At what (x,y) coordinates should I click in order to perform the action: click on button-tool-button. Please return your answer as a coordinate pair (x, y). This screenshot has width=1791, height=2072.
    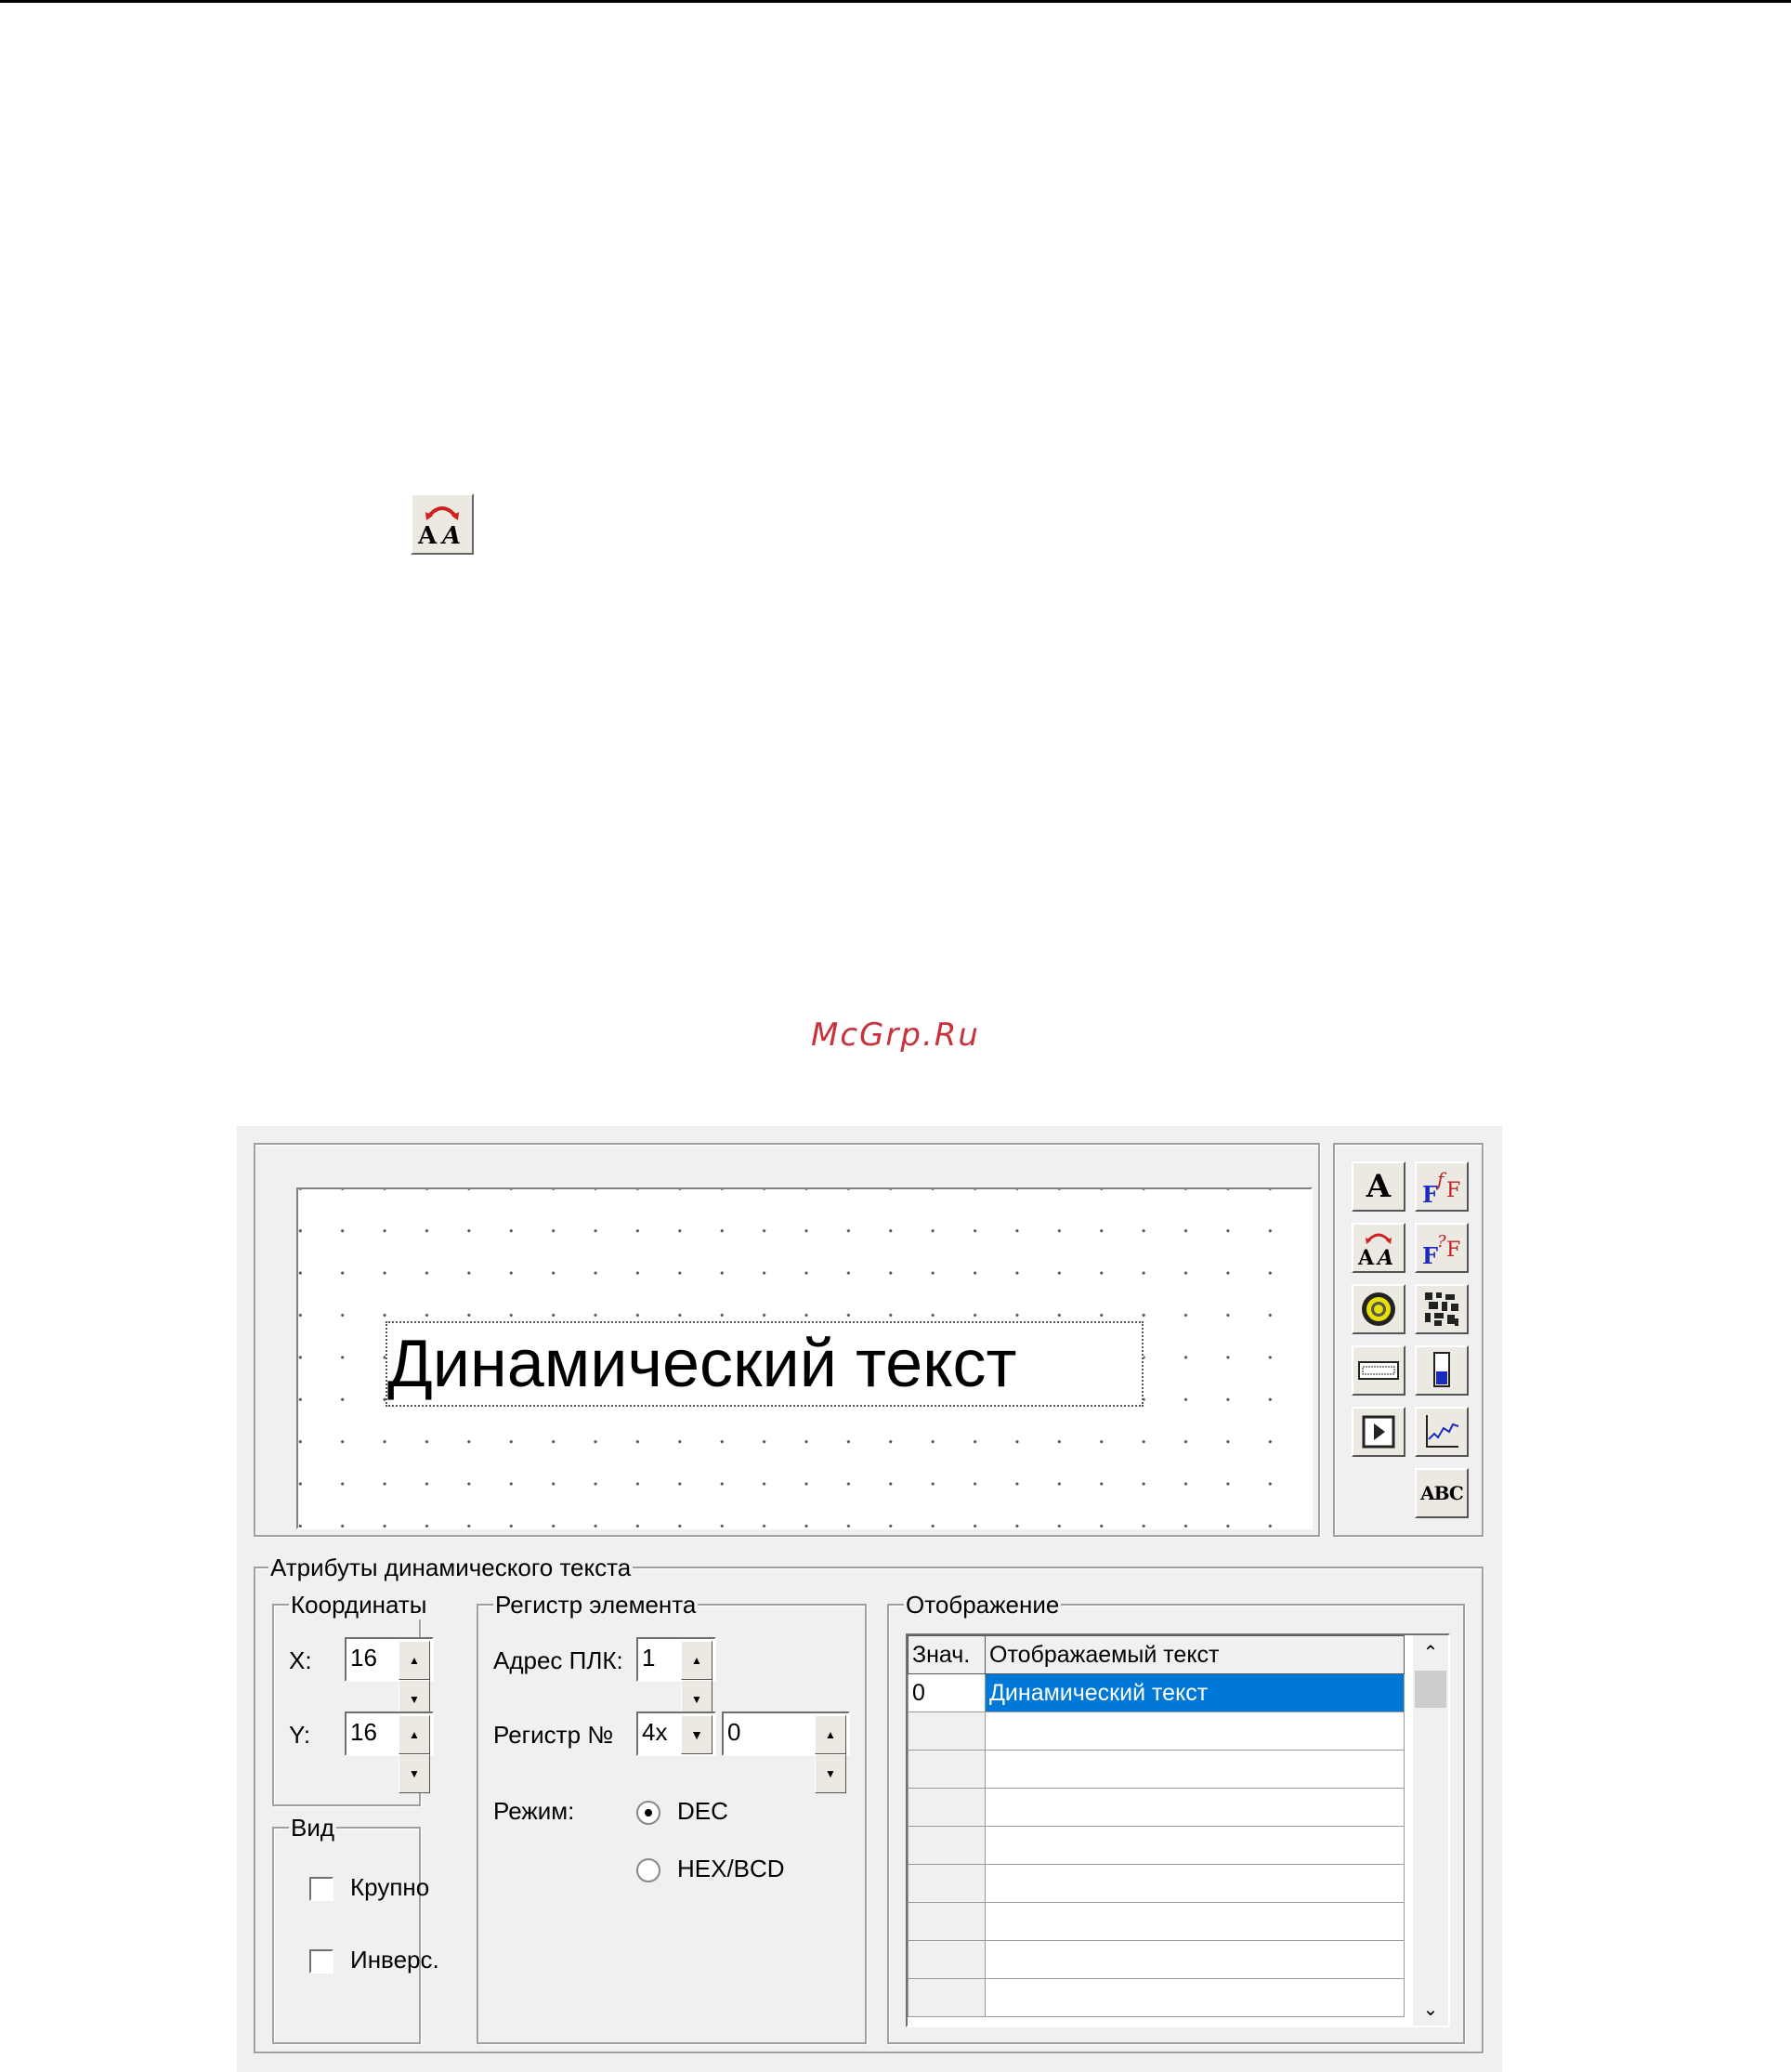
    Looking at the image, I should click on (1378, 1432).